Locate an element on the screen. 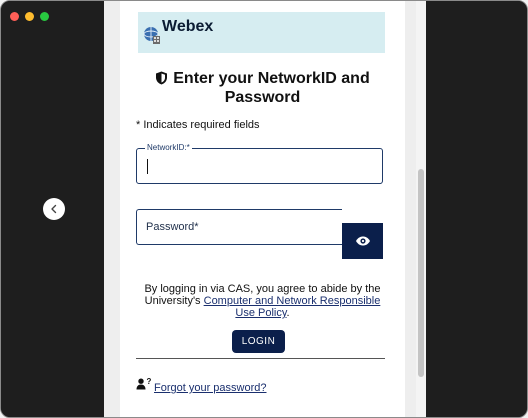  window-controls is located at coordinates (29, 16).